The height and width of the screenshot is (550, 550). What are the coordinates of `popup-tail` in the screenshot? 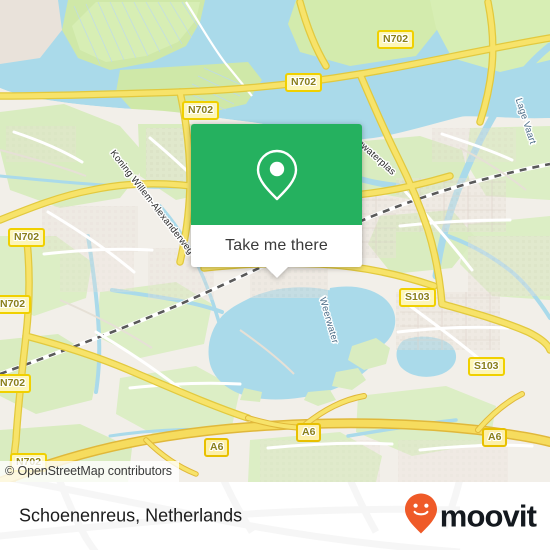 It's located at (276, 272).